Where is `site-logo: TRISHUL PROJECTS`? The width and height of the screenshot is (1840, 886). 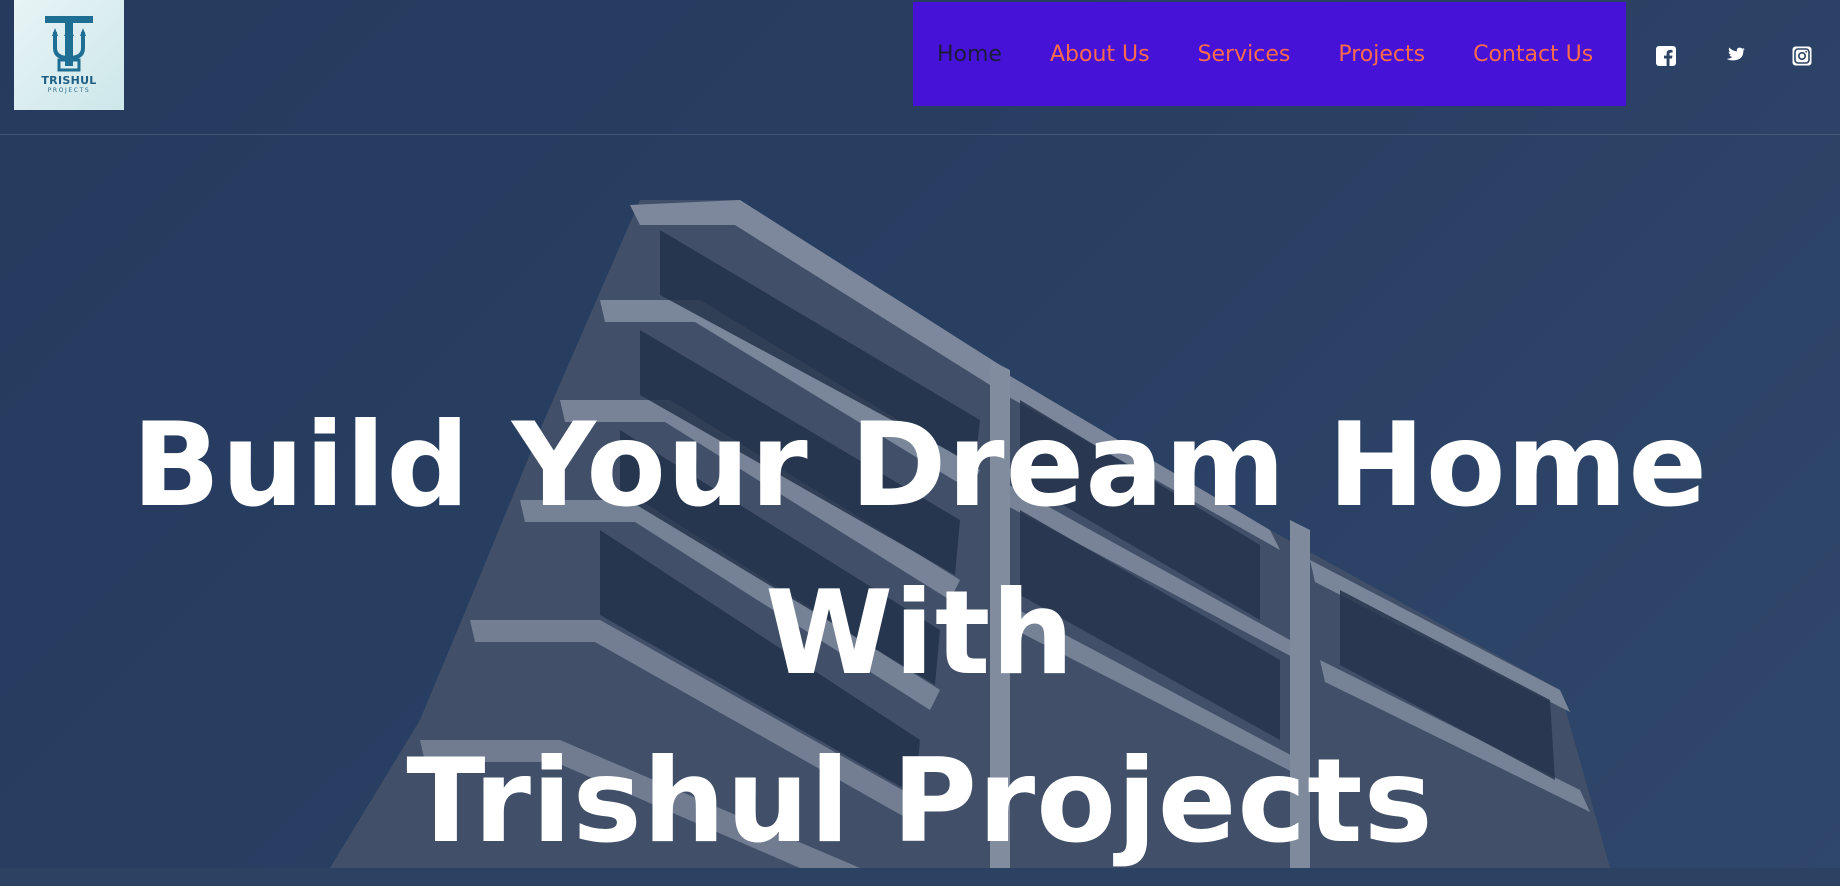
site-logo: TRISHUL PROJECTS is located at coordinates (69, 55).